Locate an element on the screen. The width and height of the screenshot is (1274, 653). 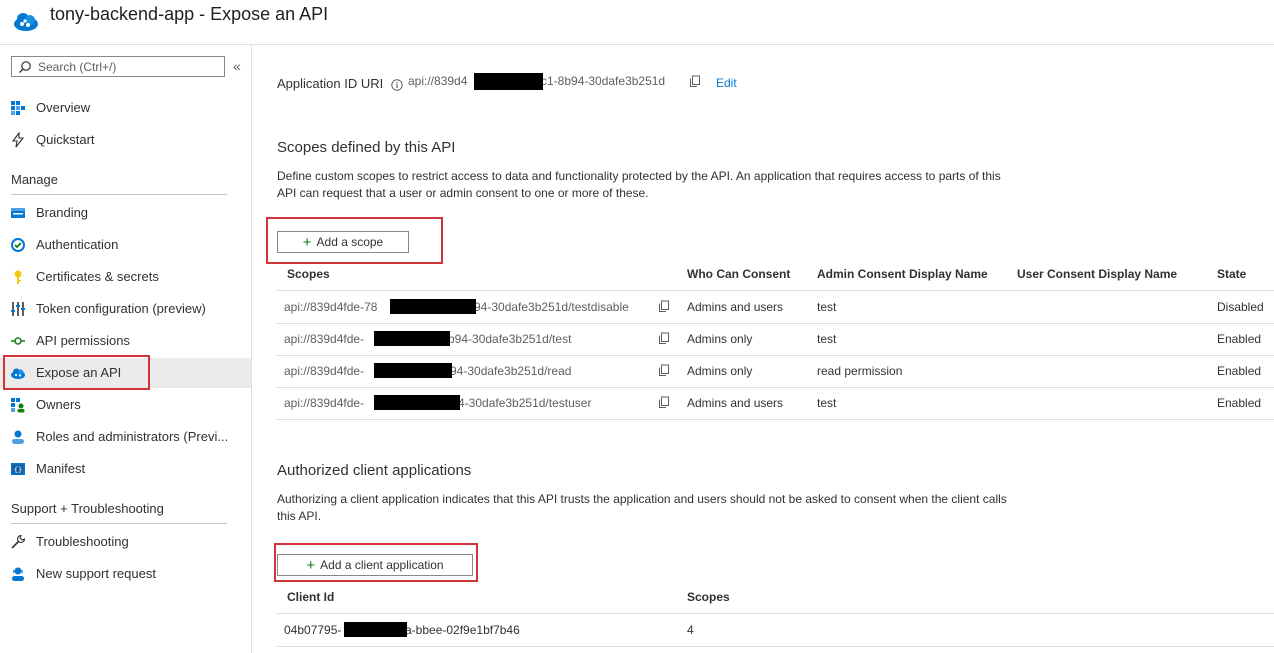
owners-icon is located at coordinates (18, 405).